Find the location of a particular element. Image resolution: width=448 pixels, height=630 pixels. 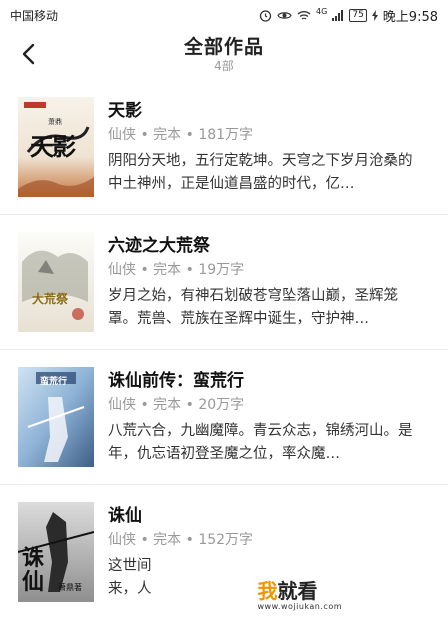

carrier-label: 中国移动 is located at coordinates (34, 15).